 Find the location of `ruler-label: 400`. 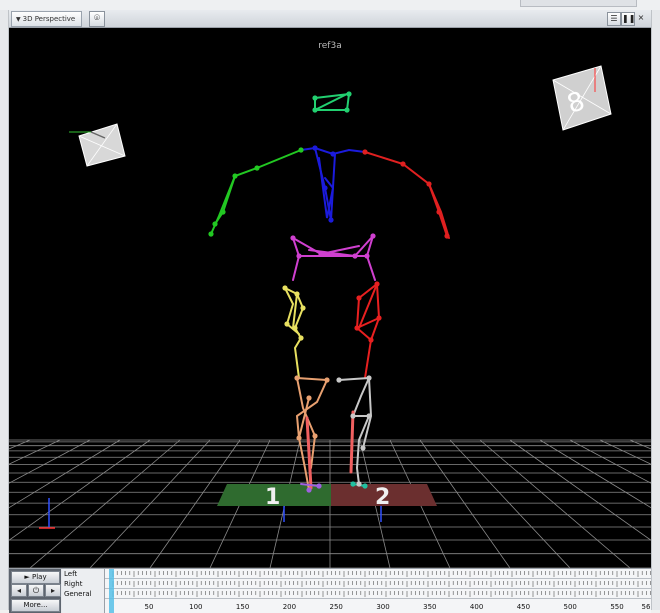

ruler-label: 400 is located at coordinates (476, 607).